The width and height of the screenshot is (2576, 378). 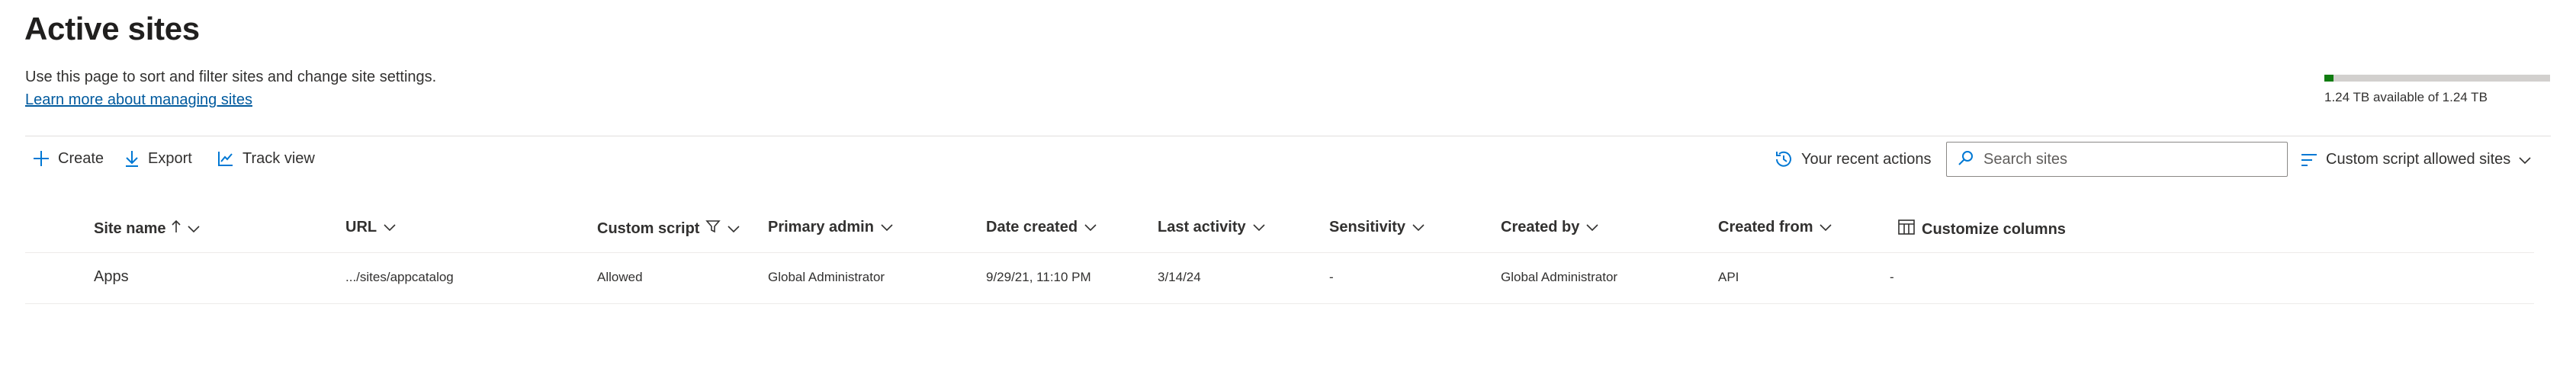 What do you see at coordinates (1892, 277) in the screenshot?
I see `cell-extra: -` at bounding box center [1892, 277].